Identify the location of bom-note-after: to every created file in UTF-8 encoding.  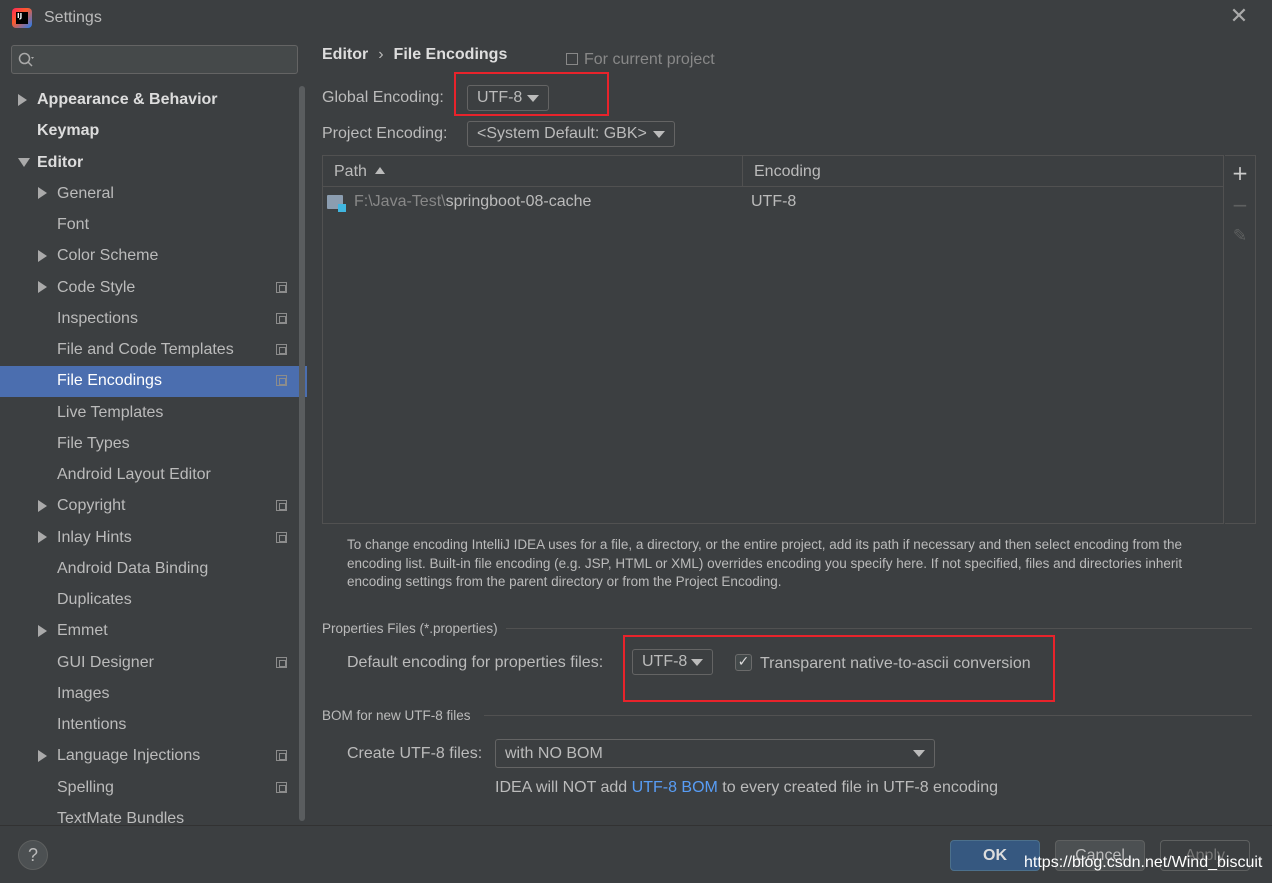
(857, 787).